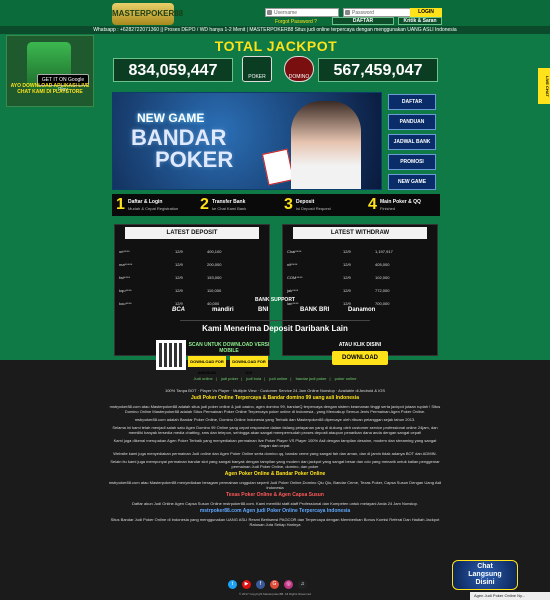 The width and height of the screenshot is (550, 600). Describe the element at coordinates (485, 582) in the screenshot. I see `livechat-line: Disini` at that location.